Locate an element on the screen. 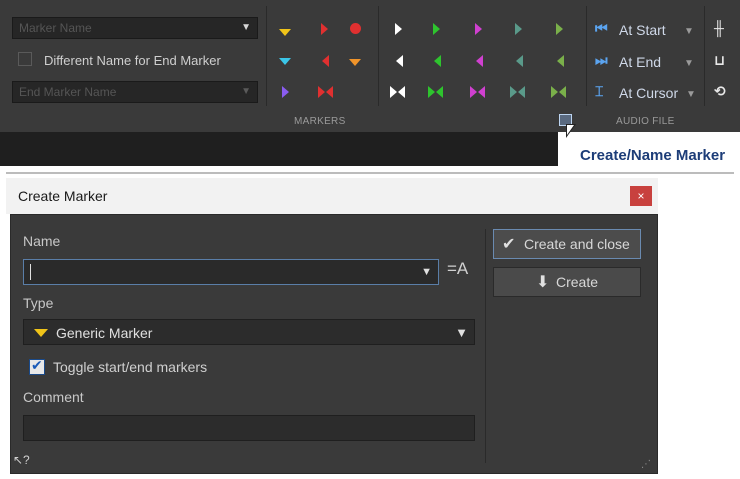  close-icon: × is located at coordinates (641, 196).